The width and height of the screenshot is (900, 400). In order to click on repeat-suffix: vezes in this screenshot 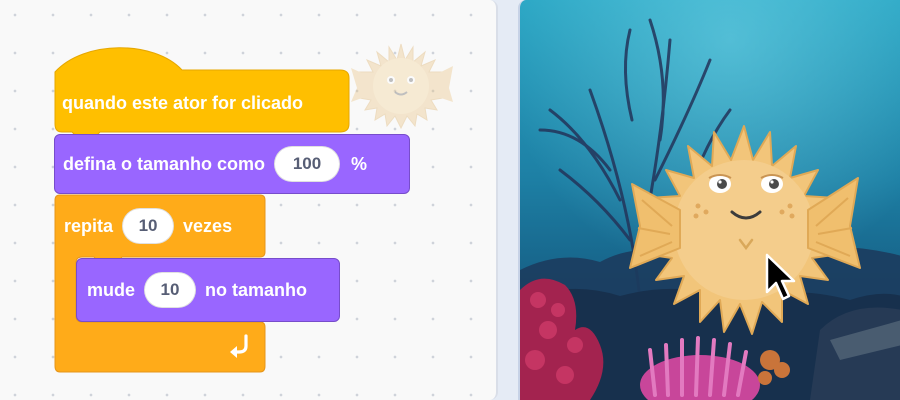, I will do `click(208, 225)`.